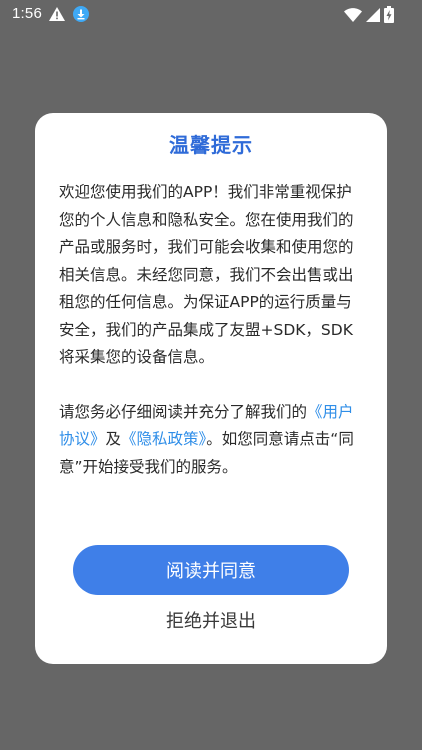 This screenshot has height=750, width=422. What do you see at coordinates (373, 14) in the screenshot?
I see `signal-icon` at bounding box center [373, 14].